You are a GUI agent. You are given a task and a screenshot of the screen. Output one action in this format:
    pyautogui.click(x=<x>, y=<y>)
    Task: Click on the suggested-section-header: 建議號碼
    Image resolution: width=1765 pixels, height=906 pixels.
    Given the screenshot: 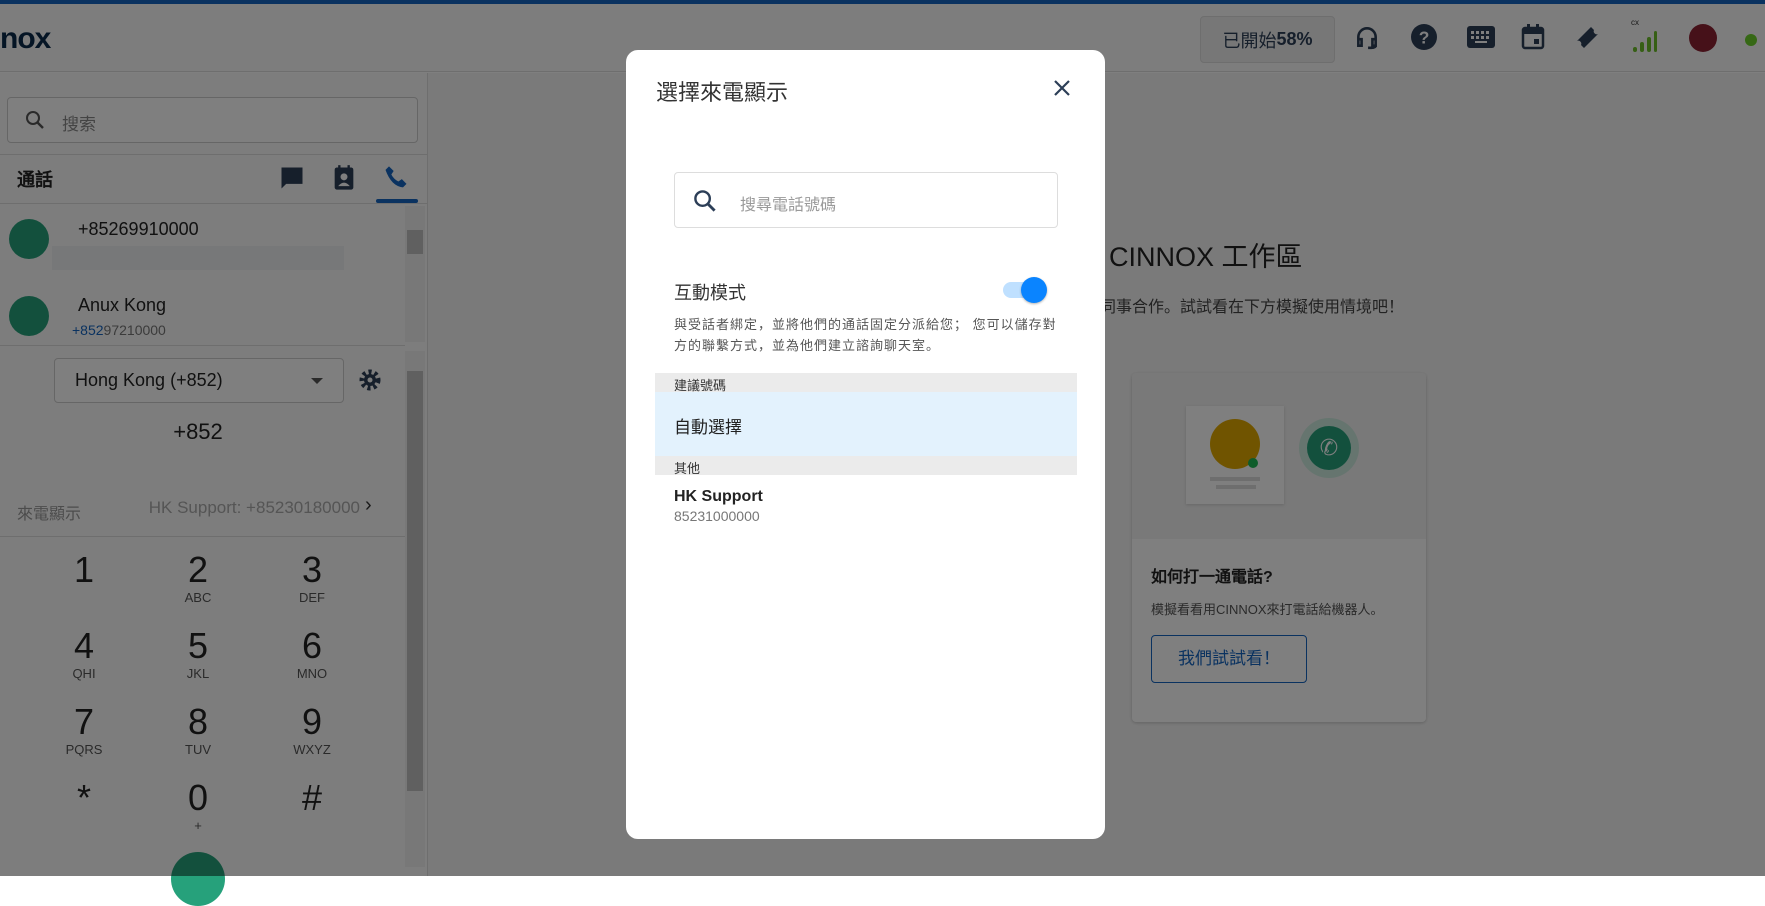 What is the action you would take?
    pyautogui.click(x=866, y=383)
    